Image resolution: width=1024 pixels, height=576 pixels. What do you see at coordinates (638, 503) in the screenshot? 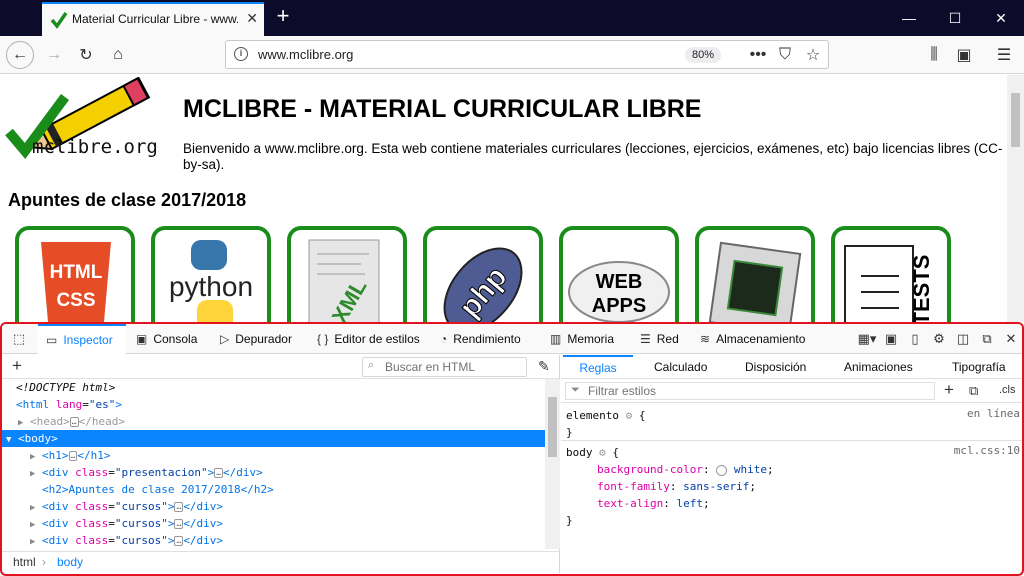
I see `declaration-text-align: text-align: left;` at bounding box center [638, 503].